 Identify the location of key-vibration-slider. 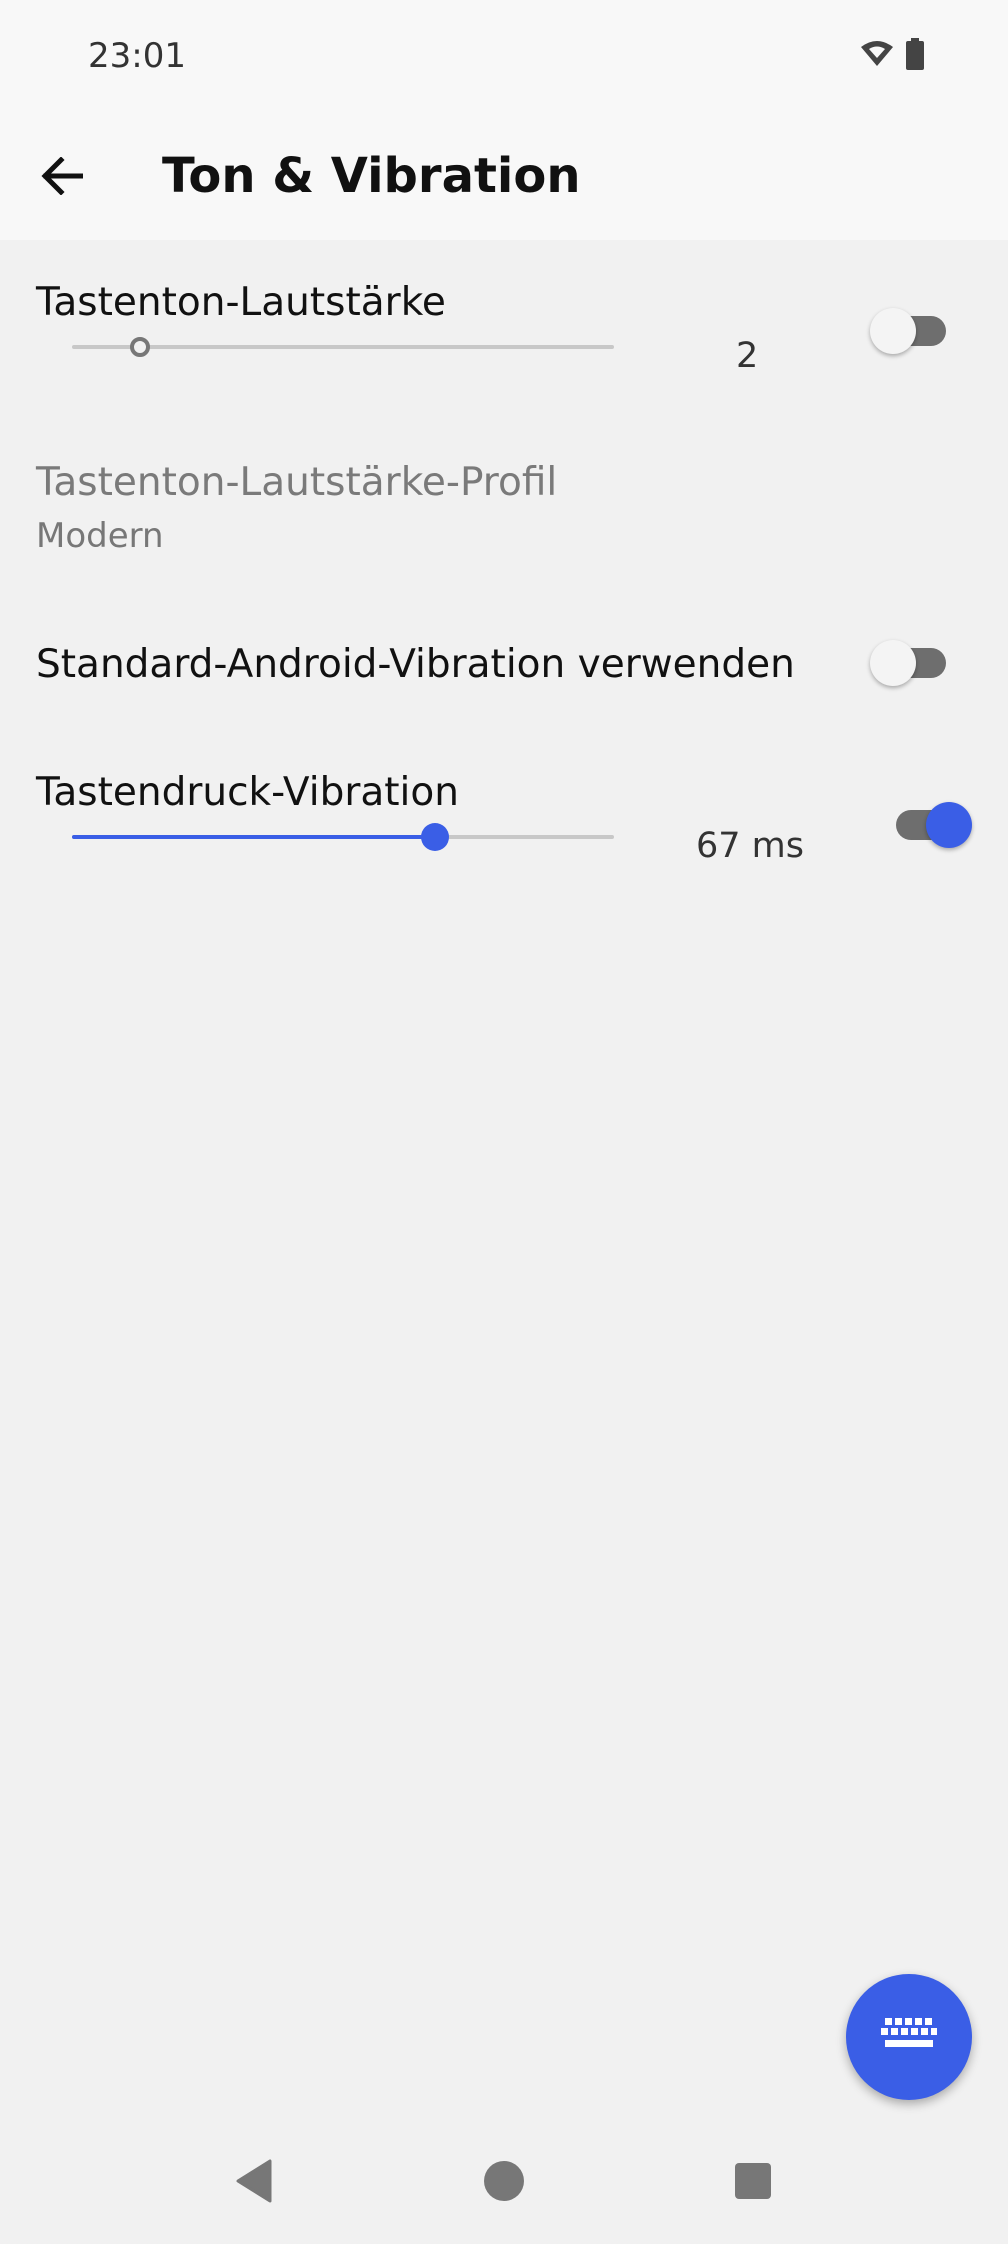
(343, 837).